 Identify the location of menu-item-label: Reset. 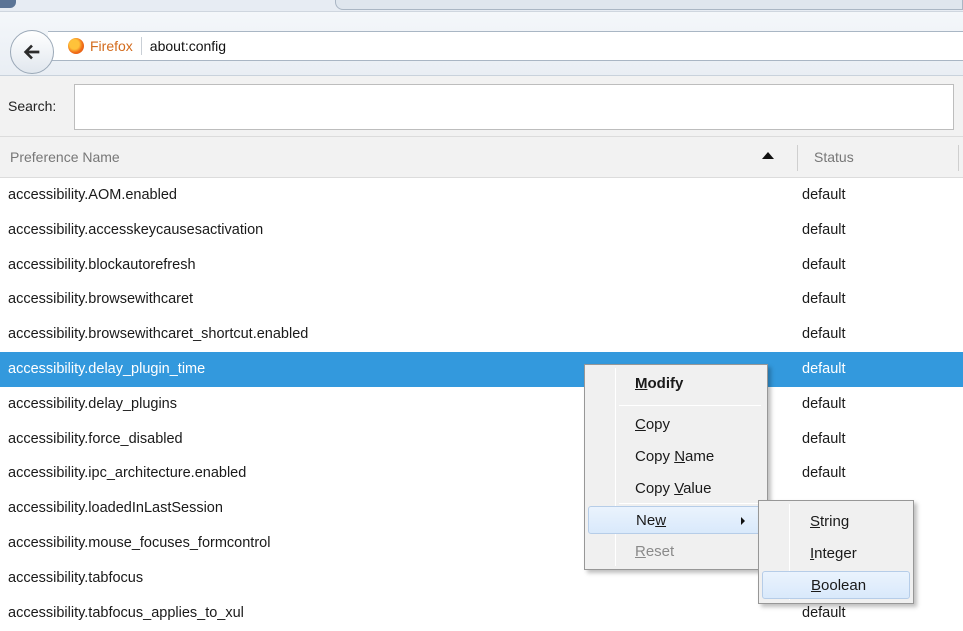
(654, 551).